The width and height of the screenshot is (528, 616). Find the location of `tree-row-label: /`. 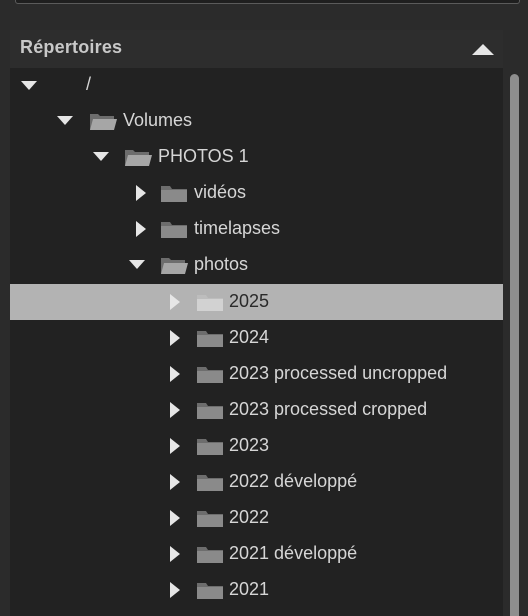

tree-row-label: / is located at coordinates (89, 84).